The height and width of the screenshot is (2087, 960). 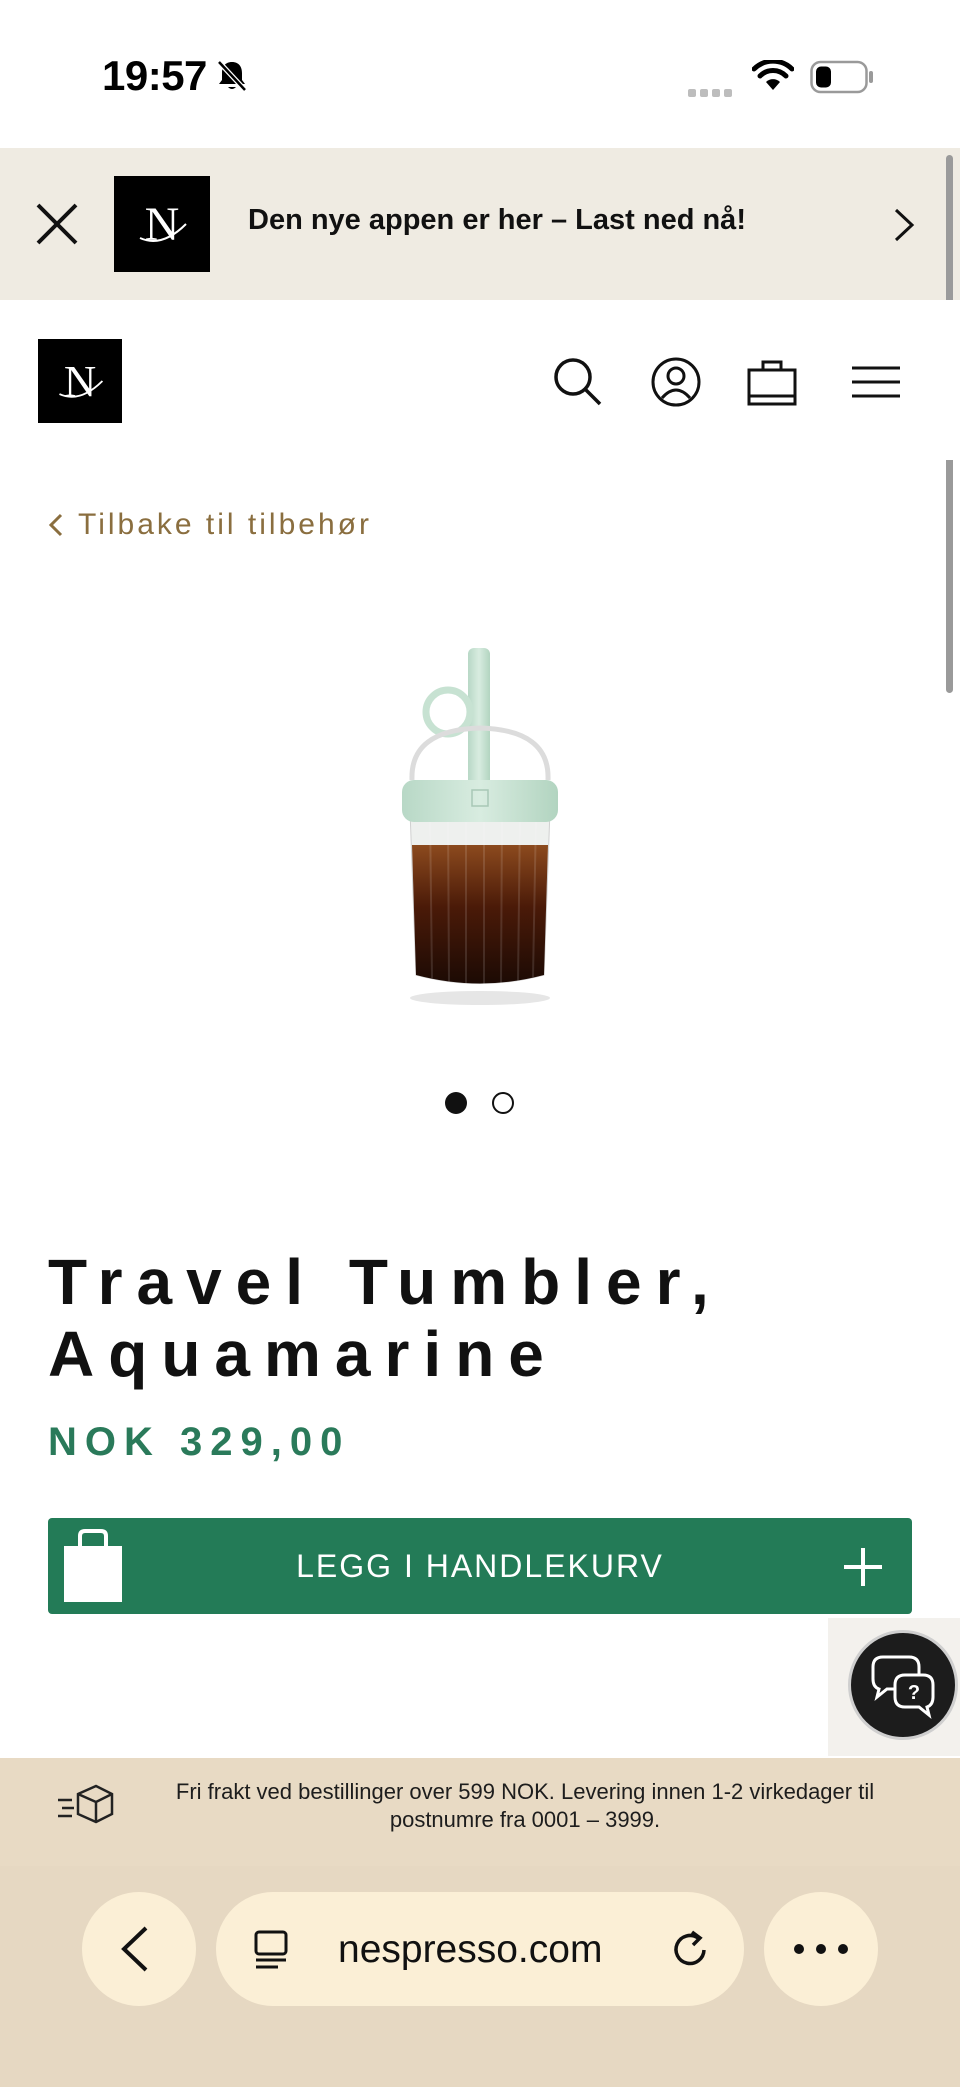 What do you see at coordinates (271, 1949) in the screenshot?
I see `tabs-icon` at bounding box center [271, 1949].